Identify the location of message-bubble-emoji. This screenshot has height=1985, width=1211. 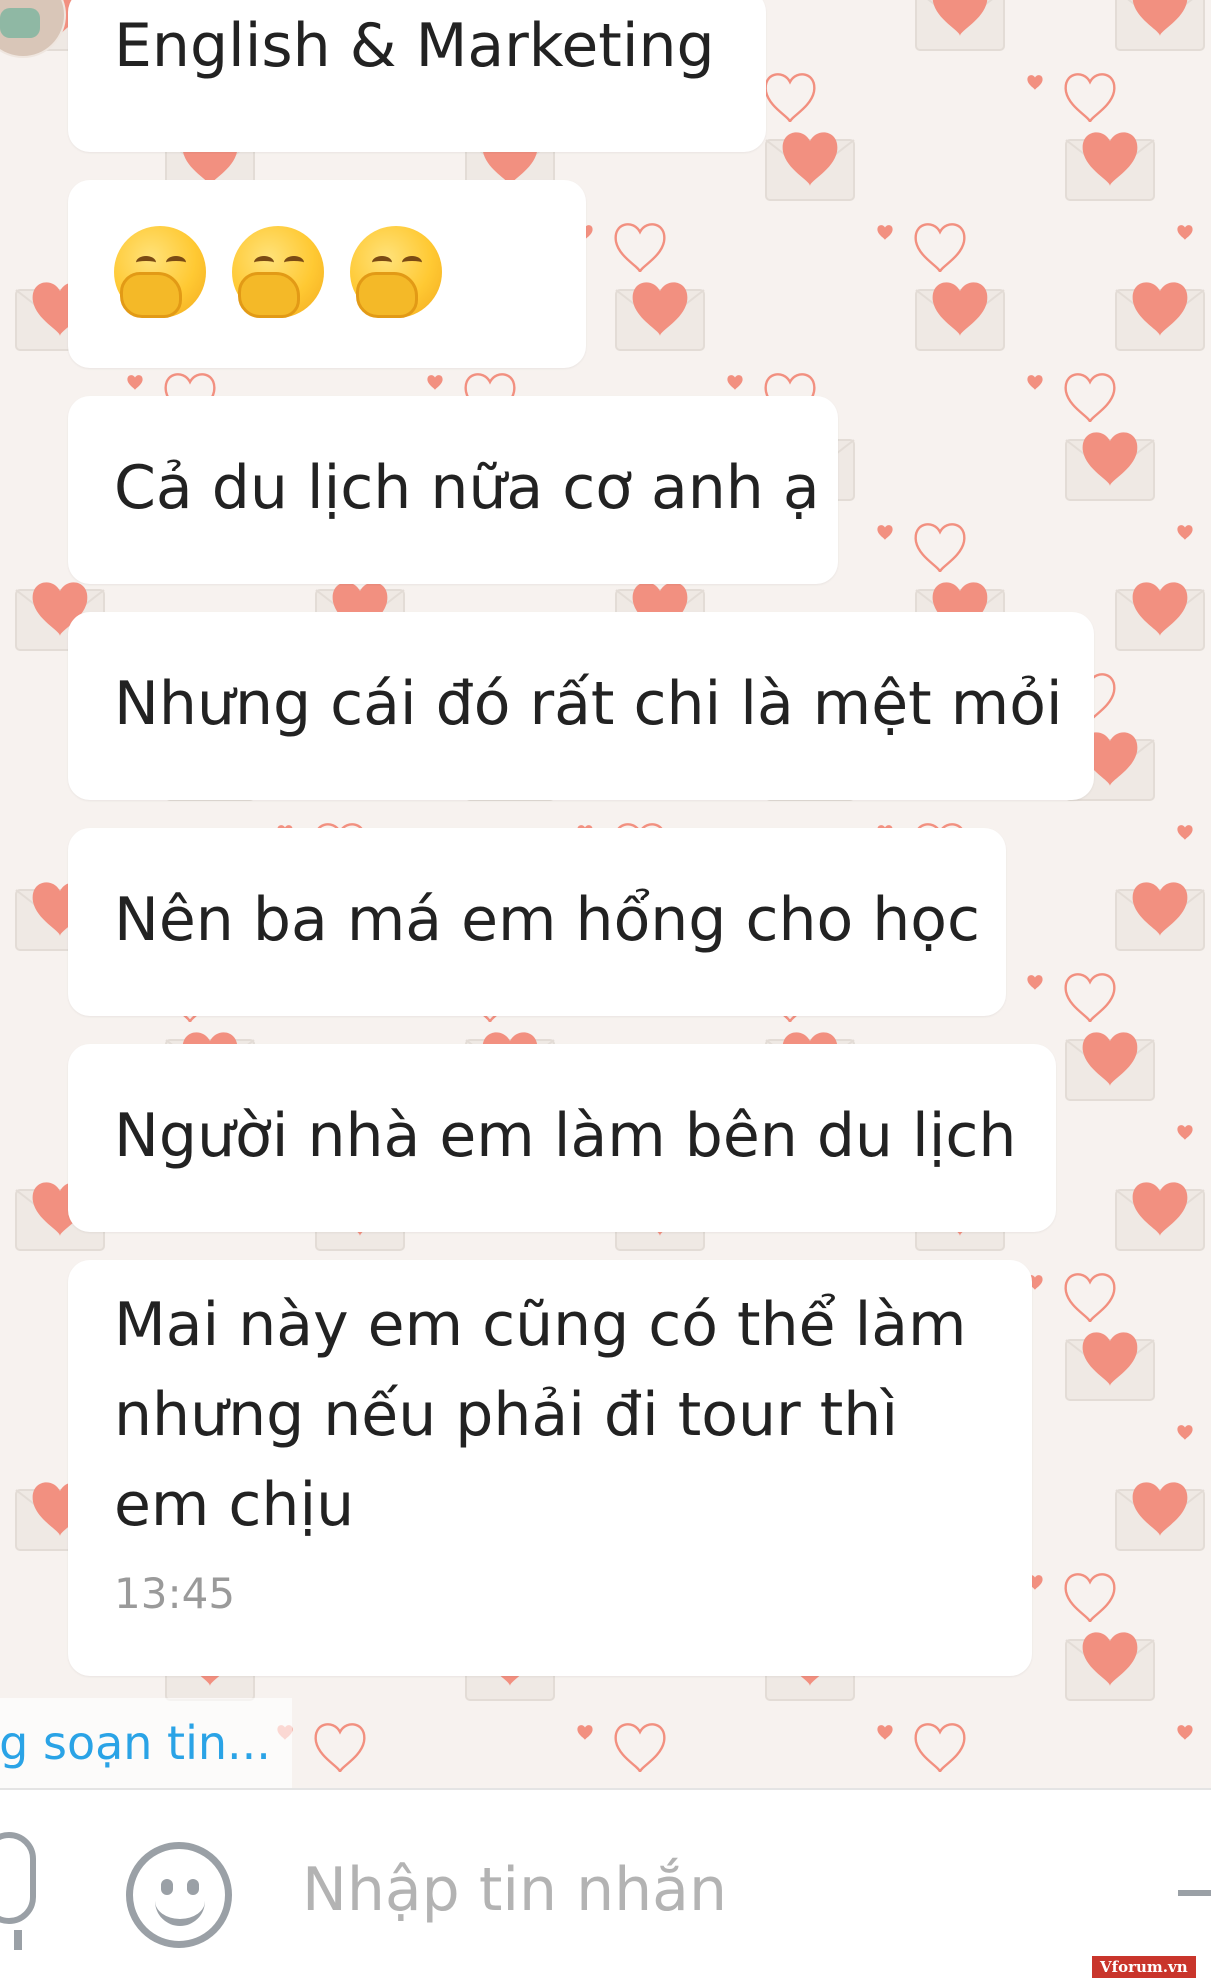
(327, 274).